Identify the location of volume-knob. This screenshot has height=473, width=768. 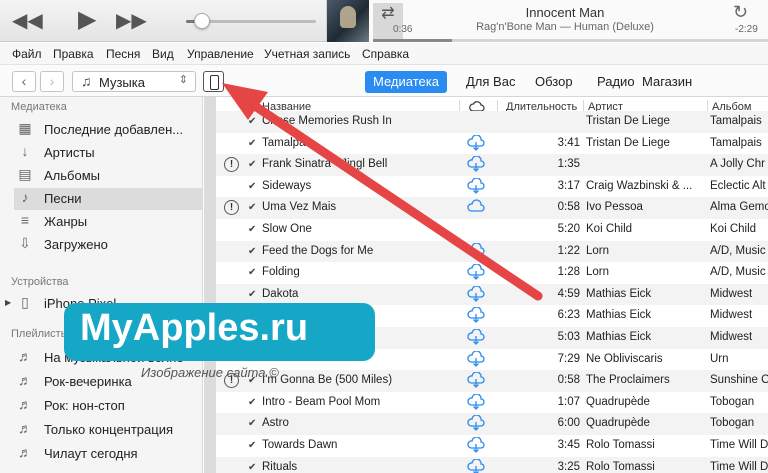
(201, 21).